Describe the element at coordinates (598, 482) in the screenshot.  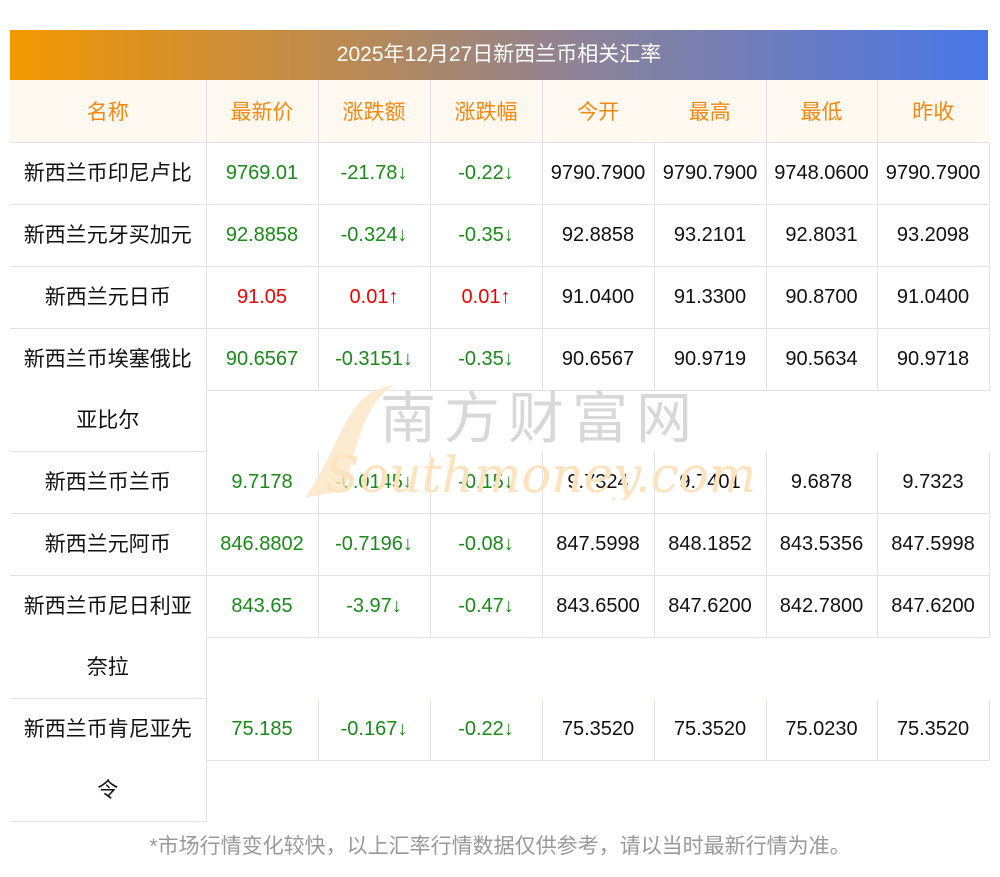
I see `cell-open: 9.7324` at that location.